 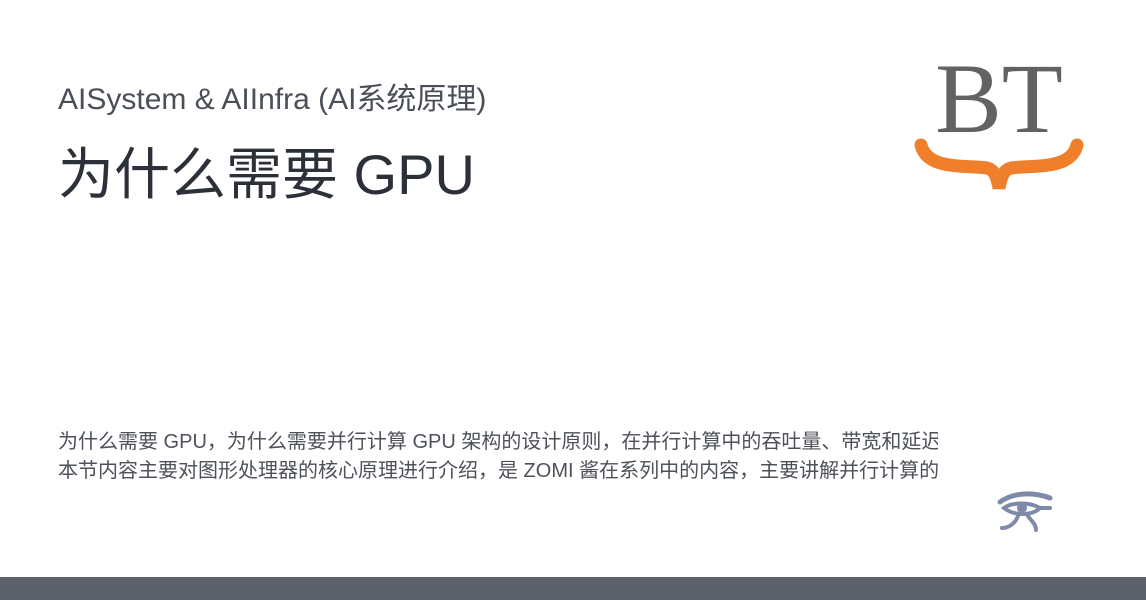 What do you see at coordinates (573, 588) in the screenshot?
I see `footer-bar` at bounding box center [573, 588].